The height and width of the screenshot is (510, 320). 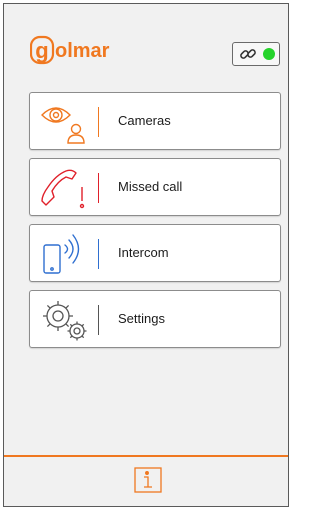 What do you see at coordinates (141, 318) in the screenshot?
I see `settings-label: Settings` at bounding box center [141, 318].